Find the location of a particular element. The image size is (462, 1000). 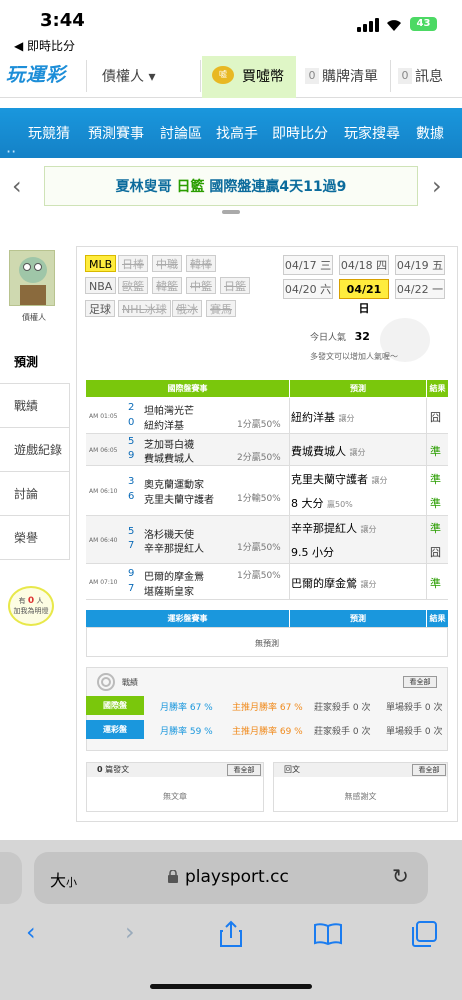

text-size-button: 大小 is located at coordinates (63, 879).